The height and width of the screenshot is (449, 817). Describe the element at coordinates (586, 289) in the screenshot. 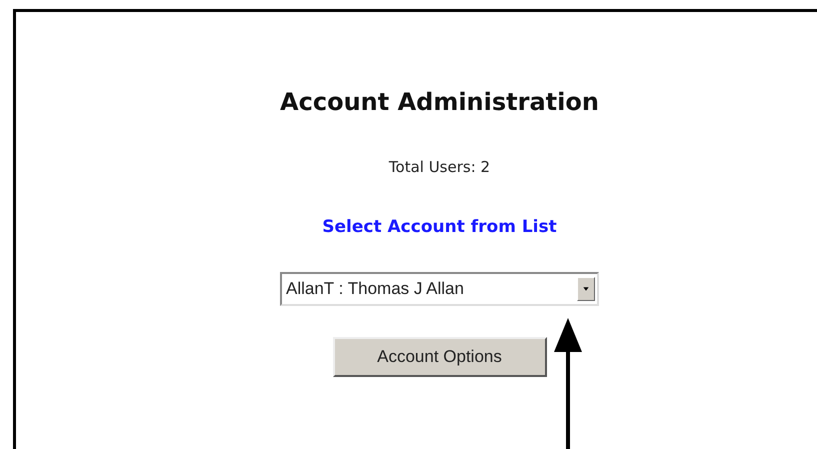

I see `caret-icon` at that location.